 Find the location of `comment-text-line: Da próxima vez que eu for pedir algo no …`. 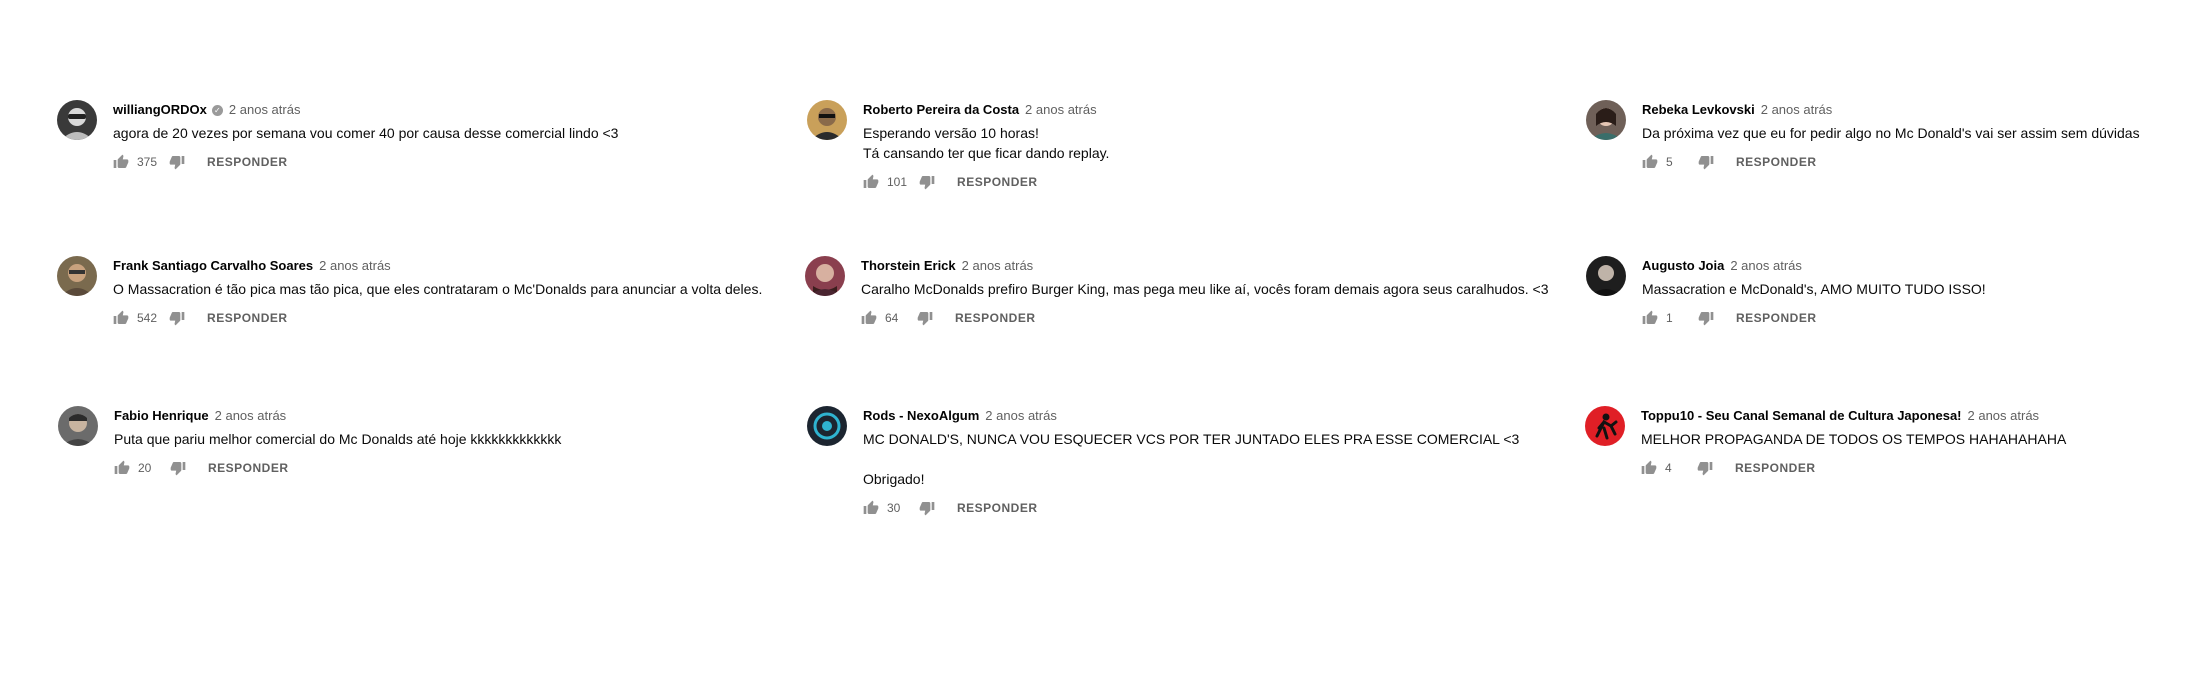

comment-text-line: Da próxima vez que eu for pedir algo no … is located at coordinates (1891, 133).